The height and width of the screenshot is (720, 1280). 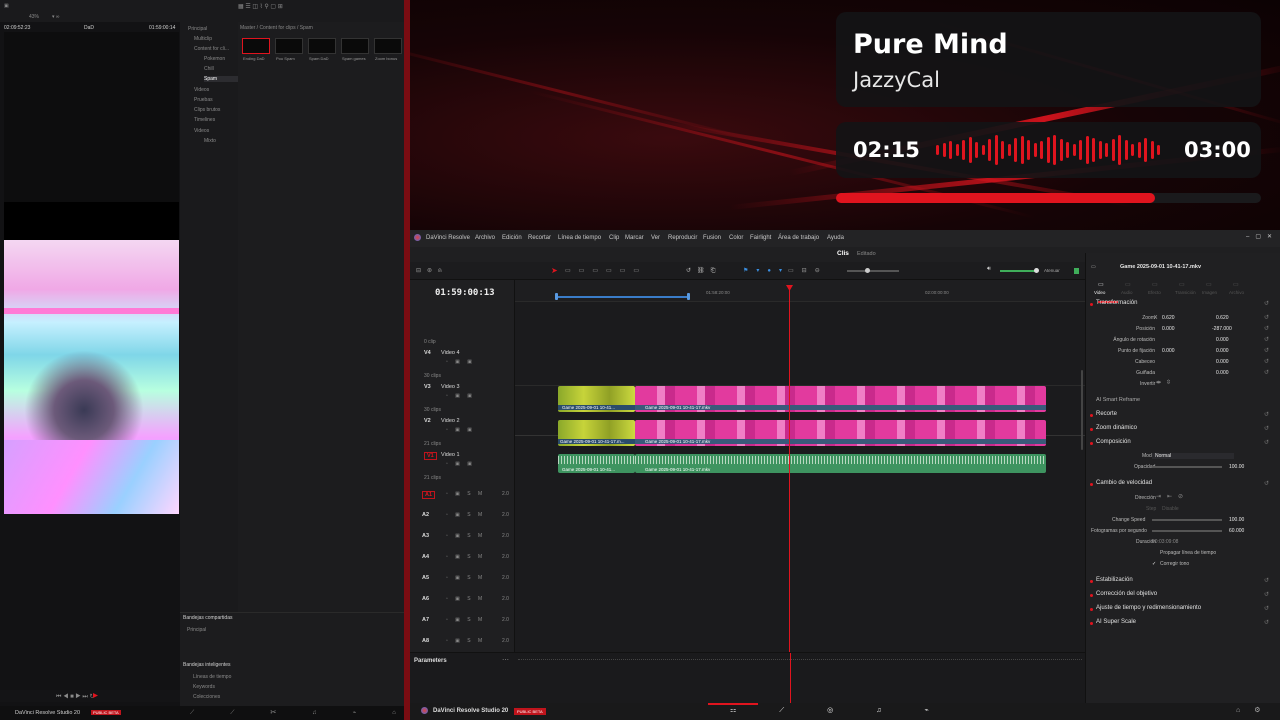 What do you see at coordinates (1185, 292) in the screenshot?
I see `inspector-tab: Transición` at bounding box center [1185, 292].